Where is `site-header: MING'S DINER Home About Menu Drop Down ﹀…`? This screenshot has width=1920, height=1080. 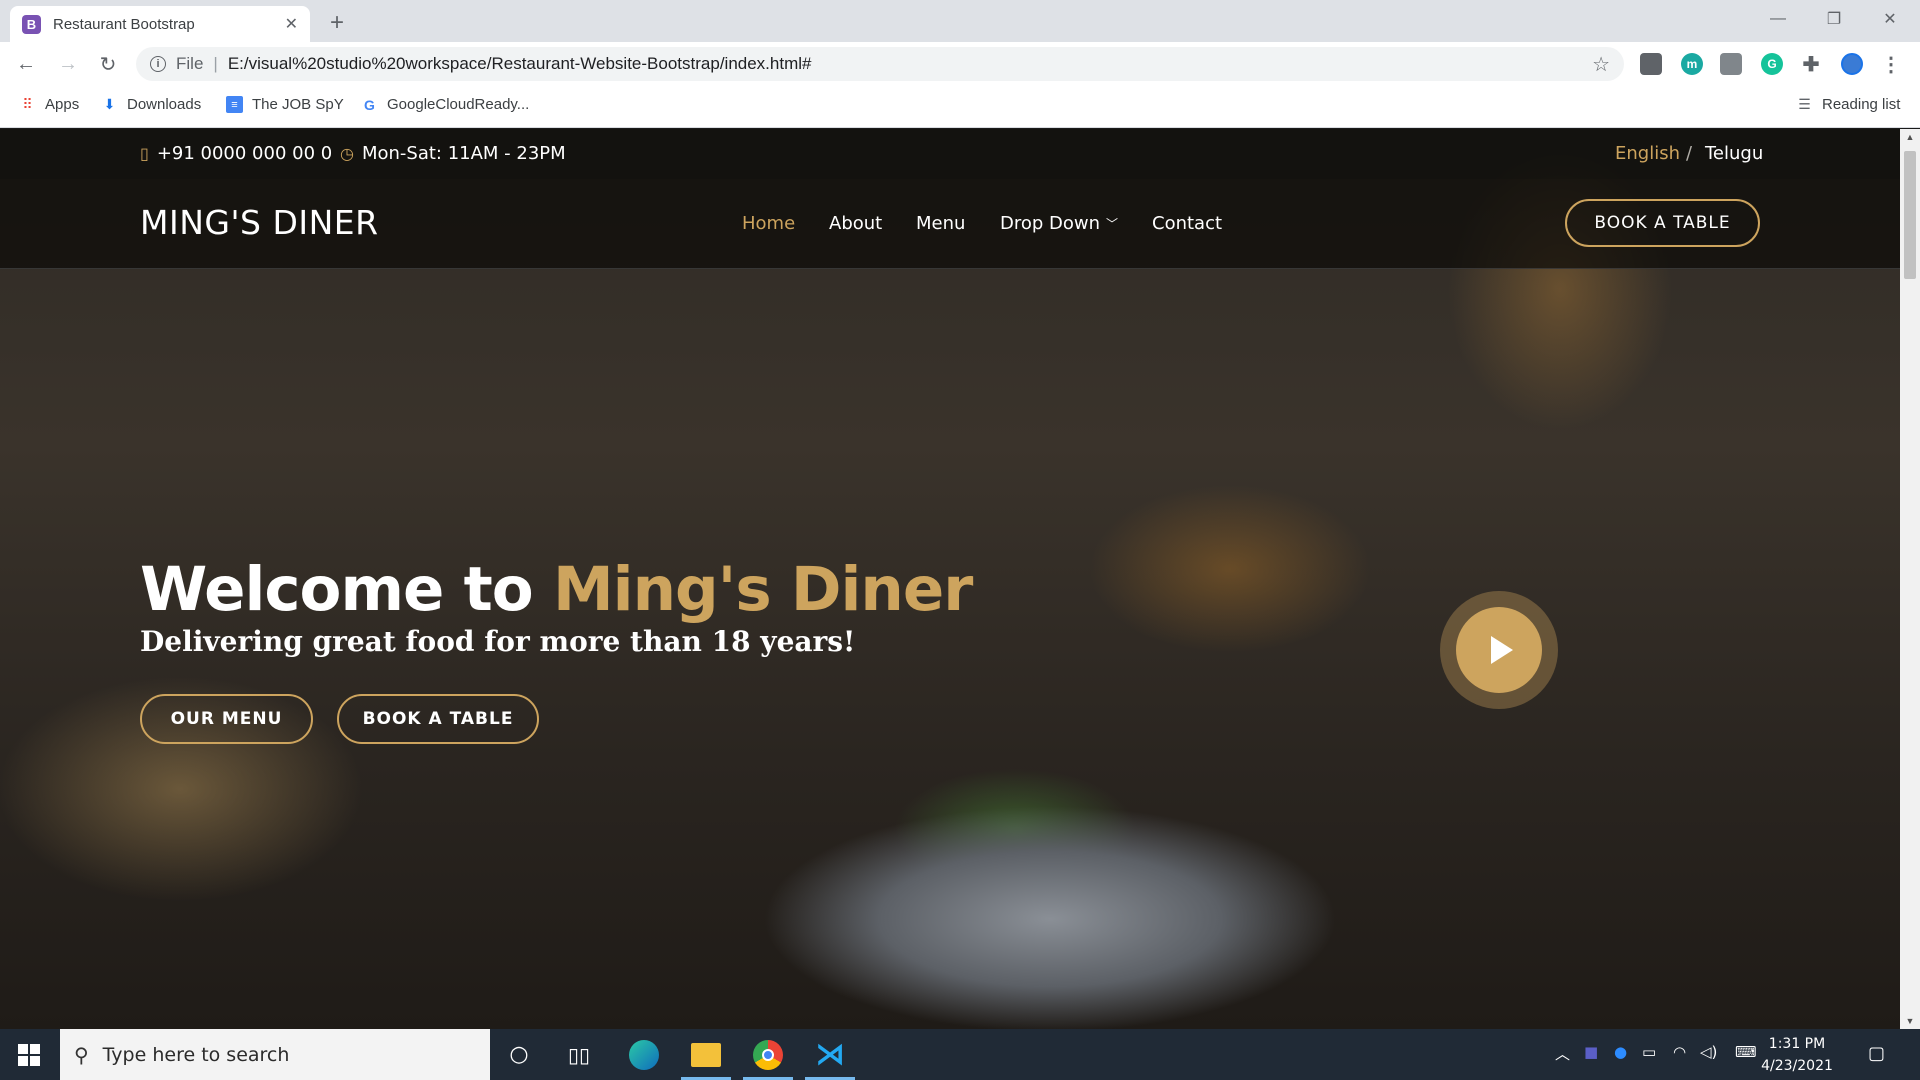 site-header: MING'S DINER Home About Menu Drop Down ﹀… is located at coordinates (950, 224).